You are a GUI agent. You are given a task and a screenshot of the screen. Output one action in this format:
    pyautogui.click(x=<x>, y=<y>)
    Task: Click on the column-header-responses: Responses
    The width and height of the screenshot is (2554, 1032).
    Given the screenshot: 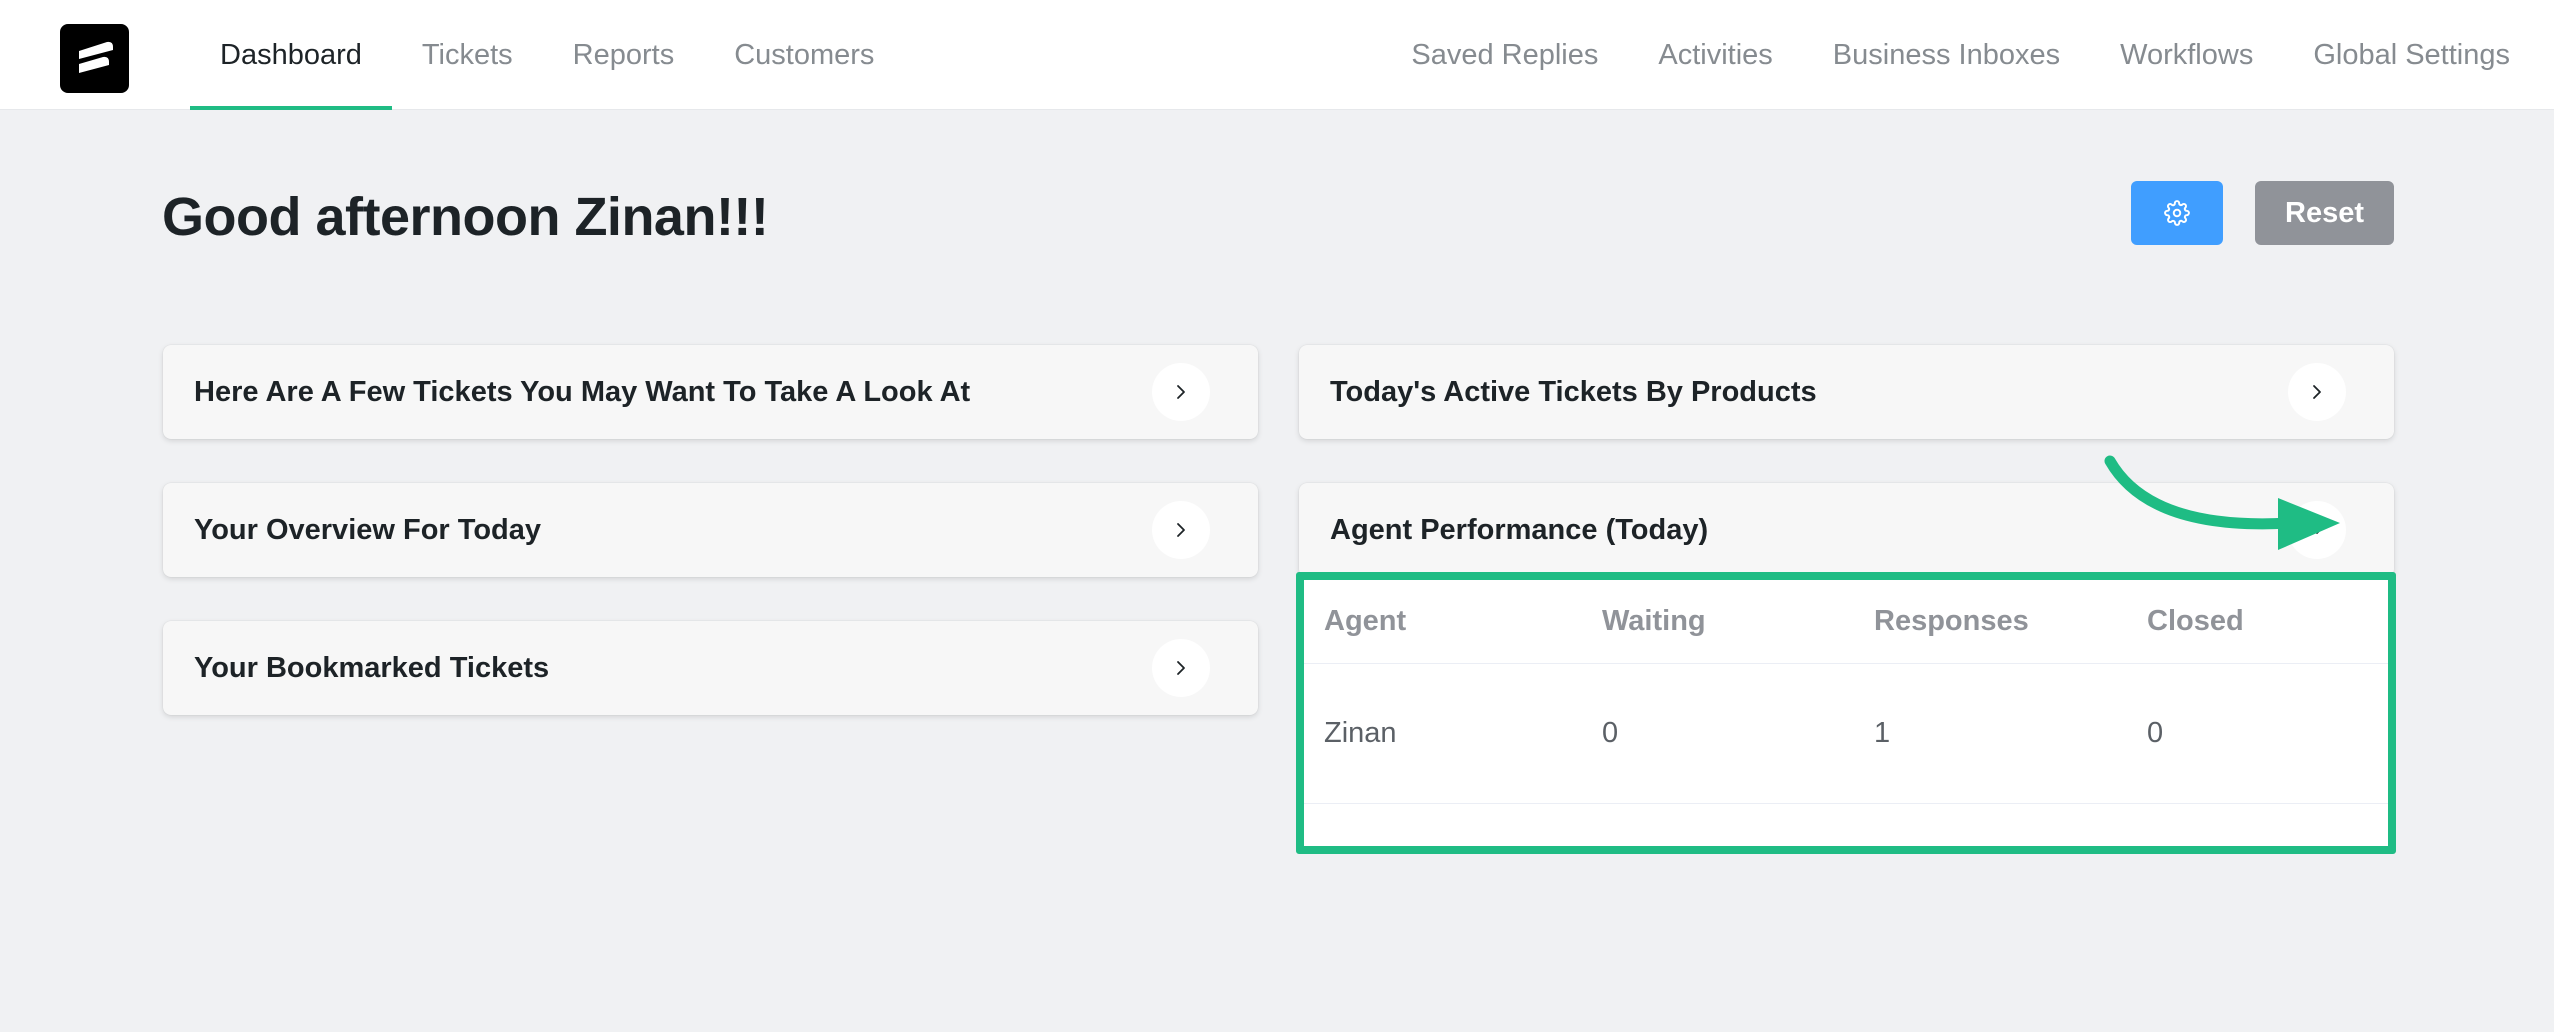 What is the action you would take?
    pyautogui.click(x=1951, y=621)
    